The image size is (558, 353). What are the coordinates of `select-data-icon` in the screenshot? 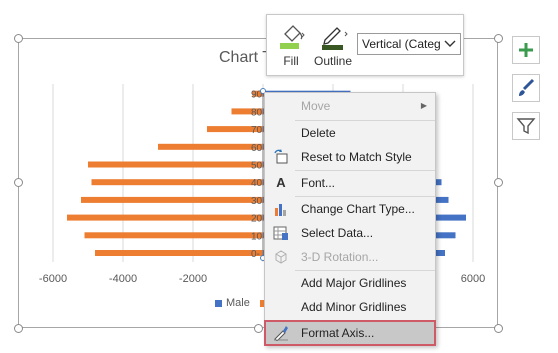 It's located at (281, 233).